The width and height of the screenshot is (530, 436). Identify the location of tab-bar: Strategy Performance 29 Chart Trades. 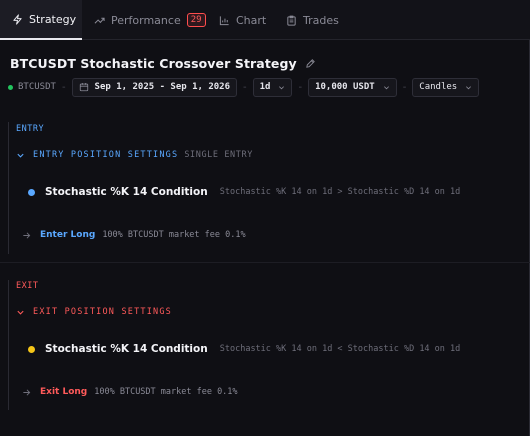
(265, 20).